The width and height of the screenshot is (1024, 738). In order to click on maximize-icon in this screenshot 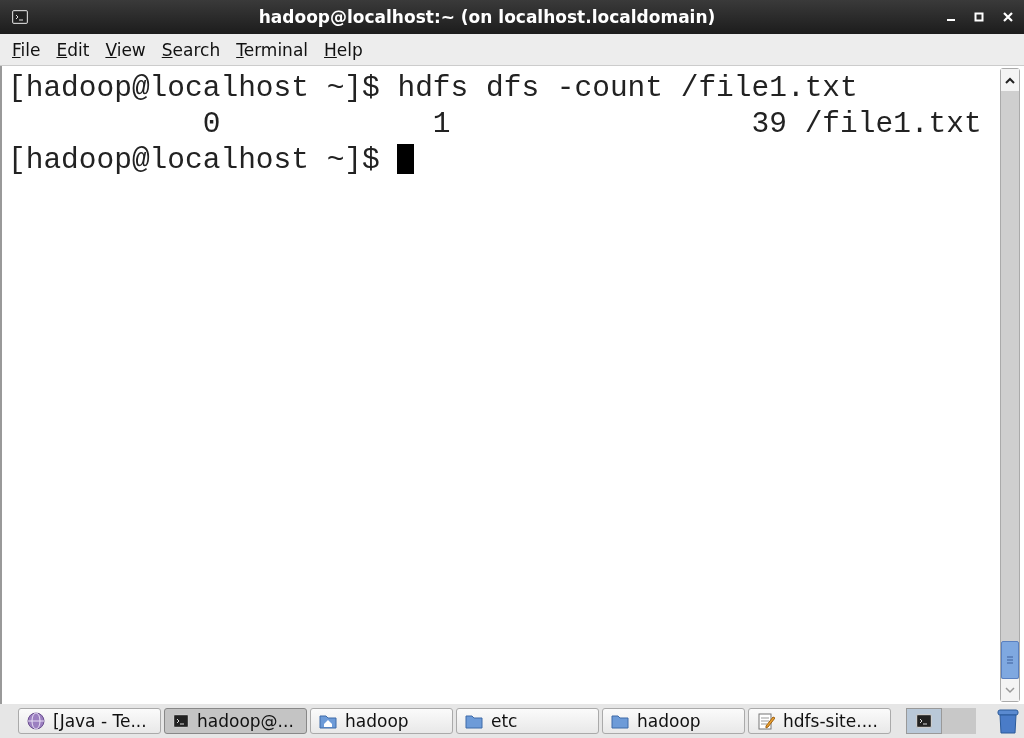, I will do `click(979, 17)`.